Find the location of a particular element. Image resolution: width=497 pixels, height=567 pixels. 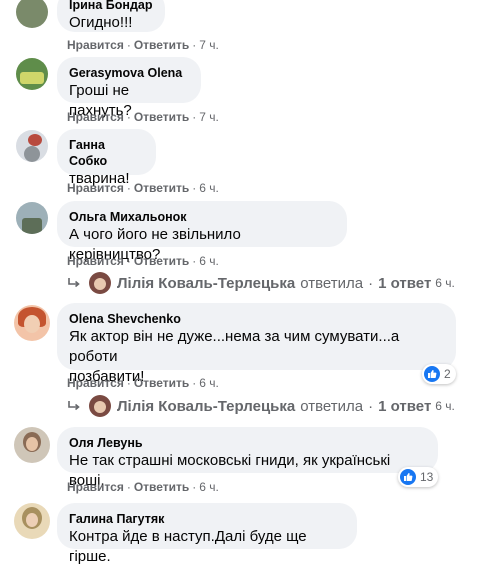

comment-author: Ганна Собко is located at coordinates (106, 153).